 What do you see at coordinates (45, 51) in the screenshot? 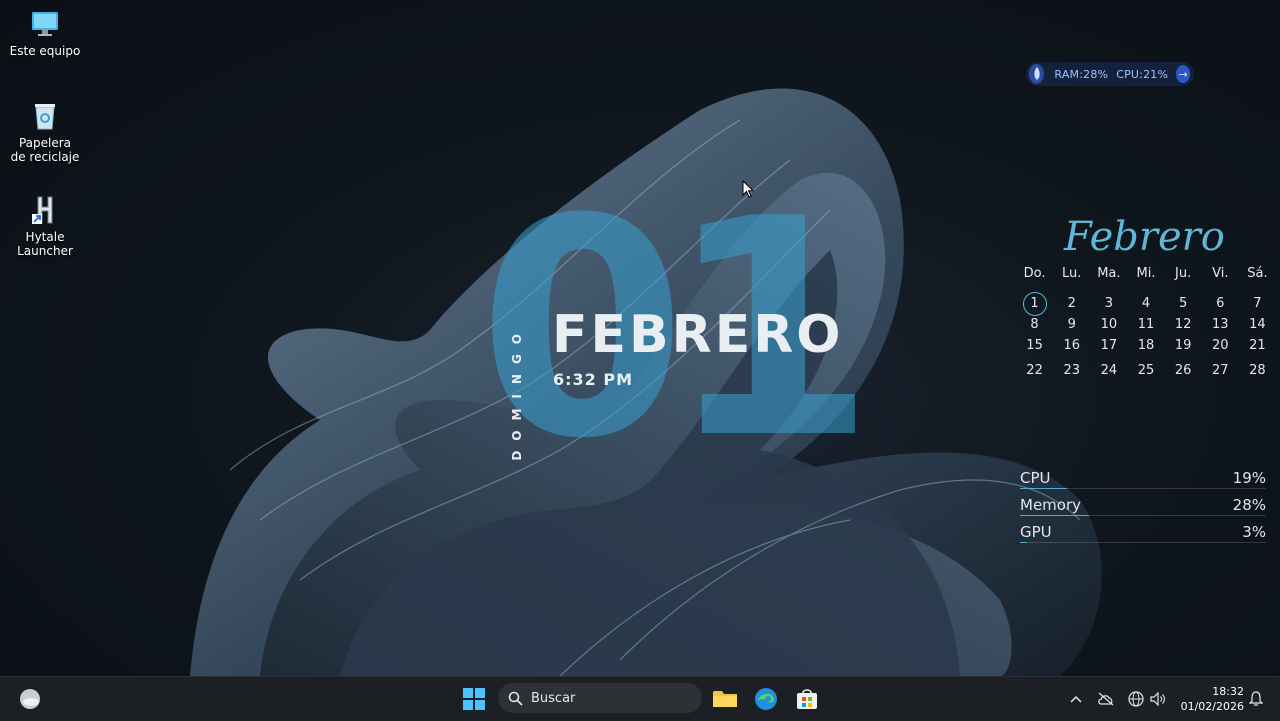
I see `desktop-icon-label: Este equipo` at bounding box center [45, 51].